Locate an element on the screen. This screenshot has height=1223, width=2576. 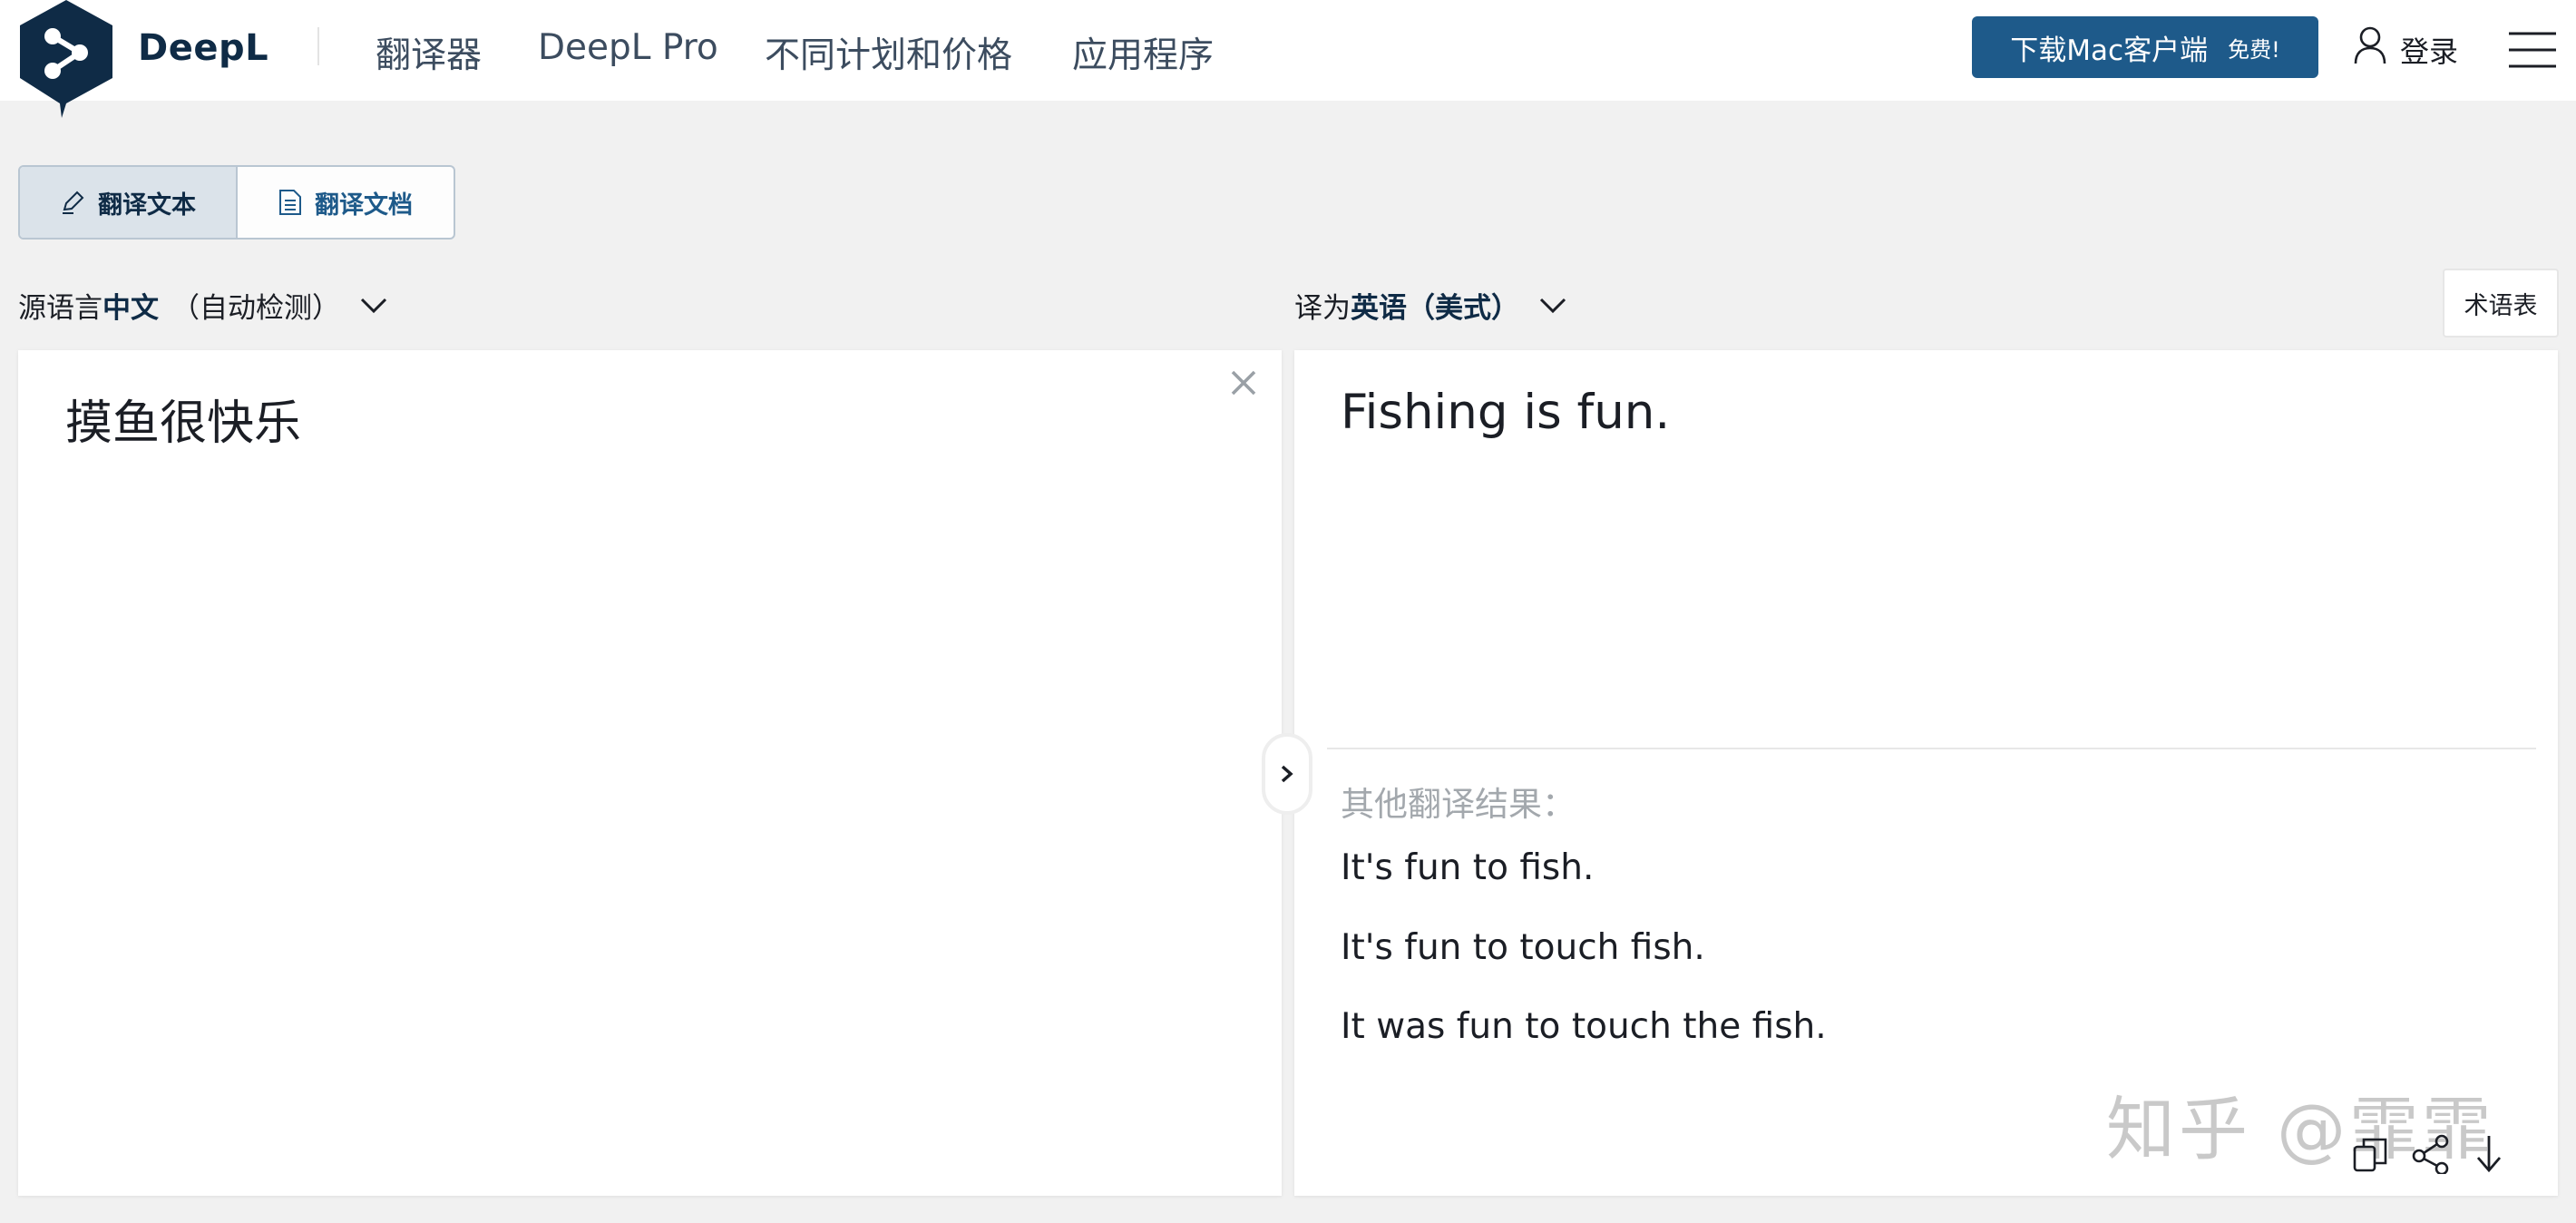
tab-translate-text: 翻译文本 is located at coordinates (129, 202).